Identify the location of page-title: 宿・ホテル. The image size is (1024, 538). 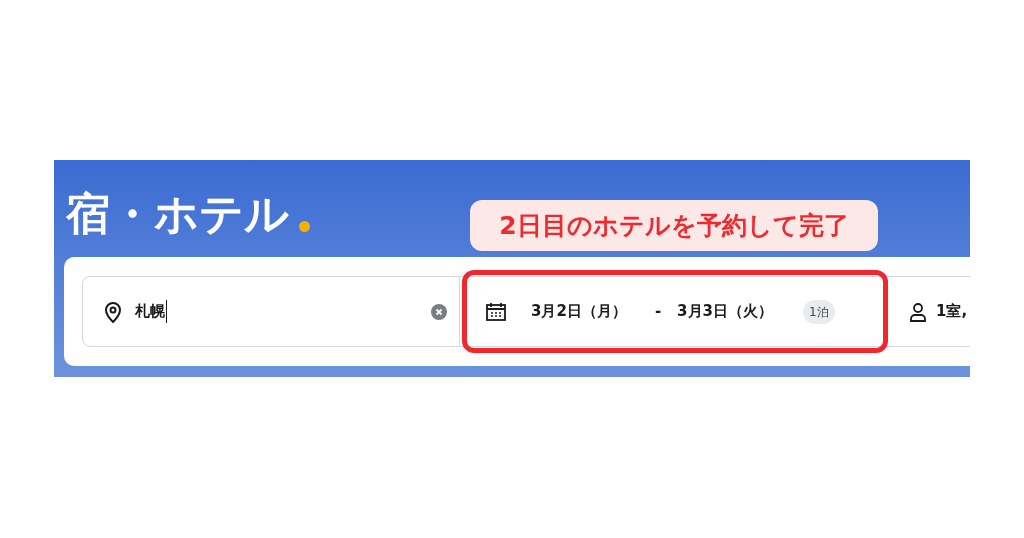
(177, 214).